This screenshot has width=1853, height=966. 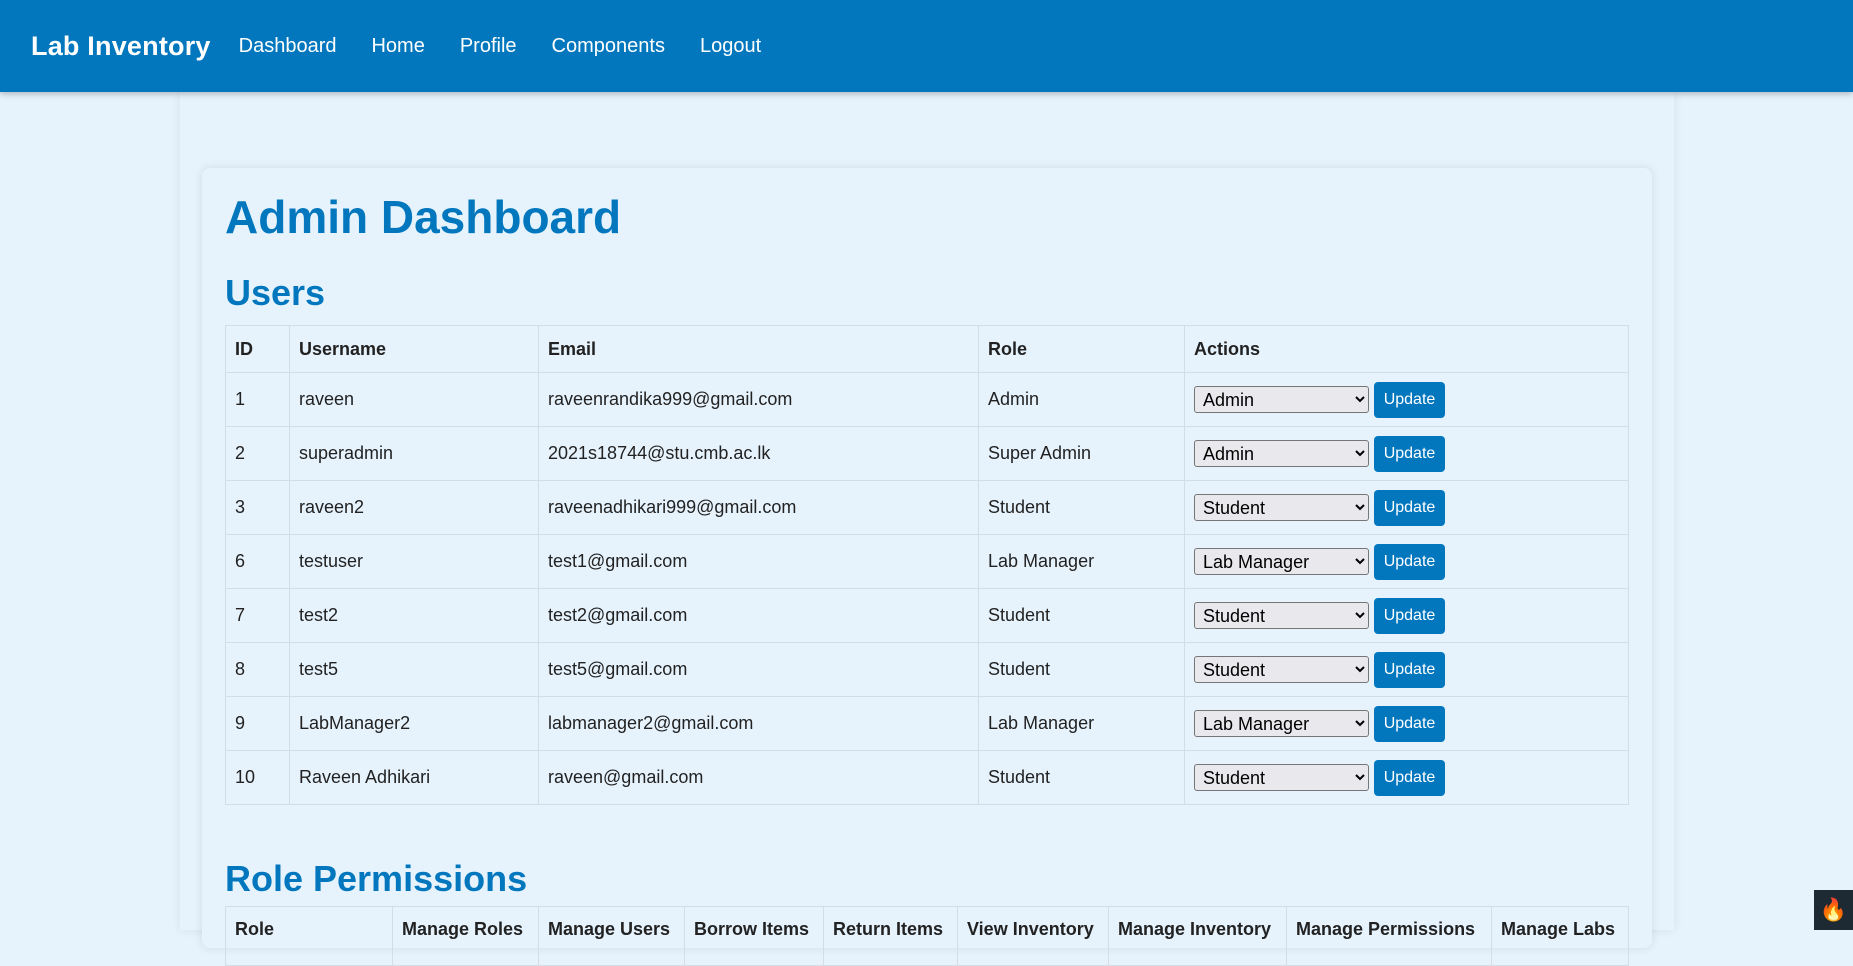 What do you see at coordinates (759, 670) in the screenshot?
I see `cell-email: test5@gmail.com` at bounding box center [759, 670].